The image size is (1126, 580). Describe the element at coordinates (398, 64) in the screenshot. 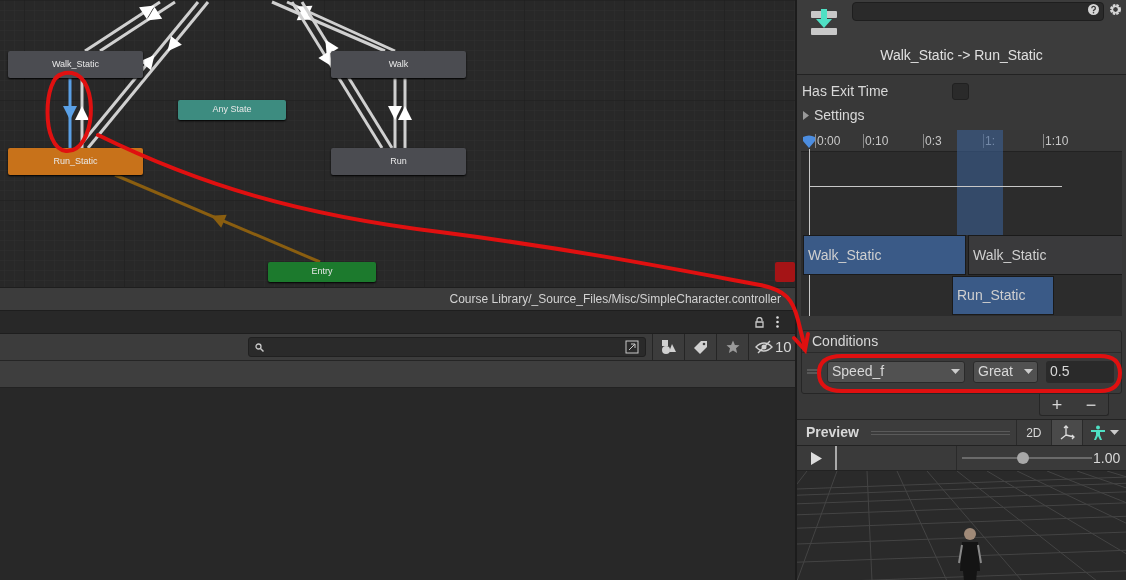

I see `state-node: Walk` at that location.